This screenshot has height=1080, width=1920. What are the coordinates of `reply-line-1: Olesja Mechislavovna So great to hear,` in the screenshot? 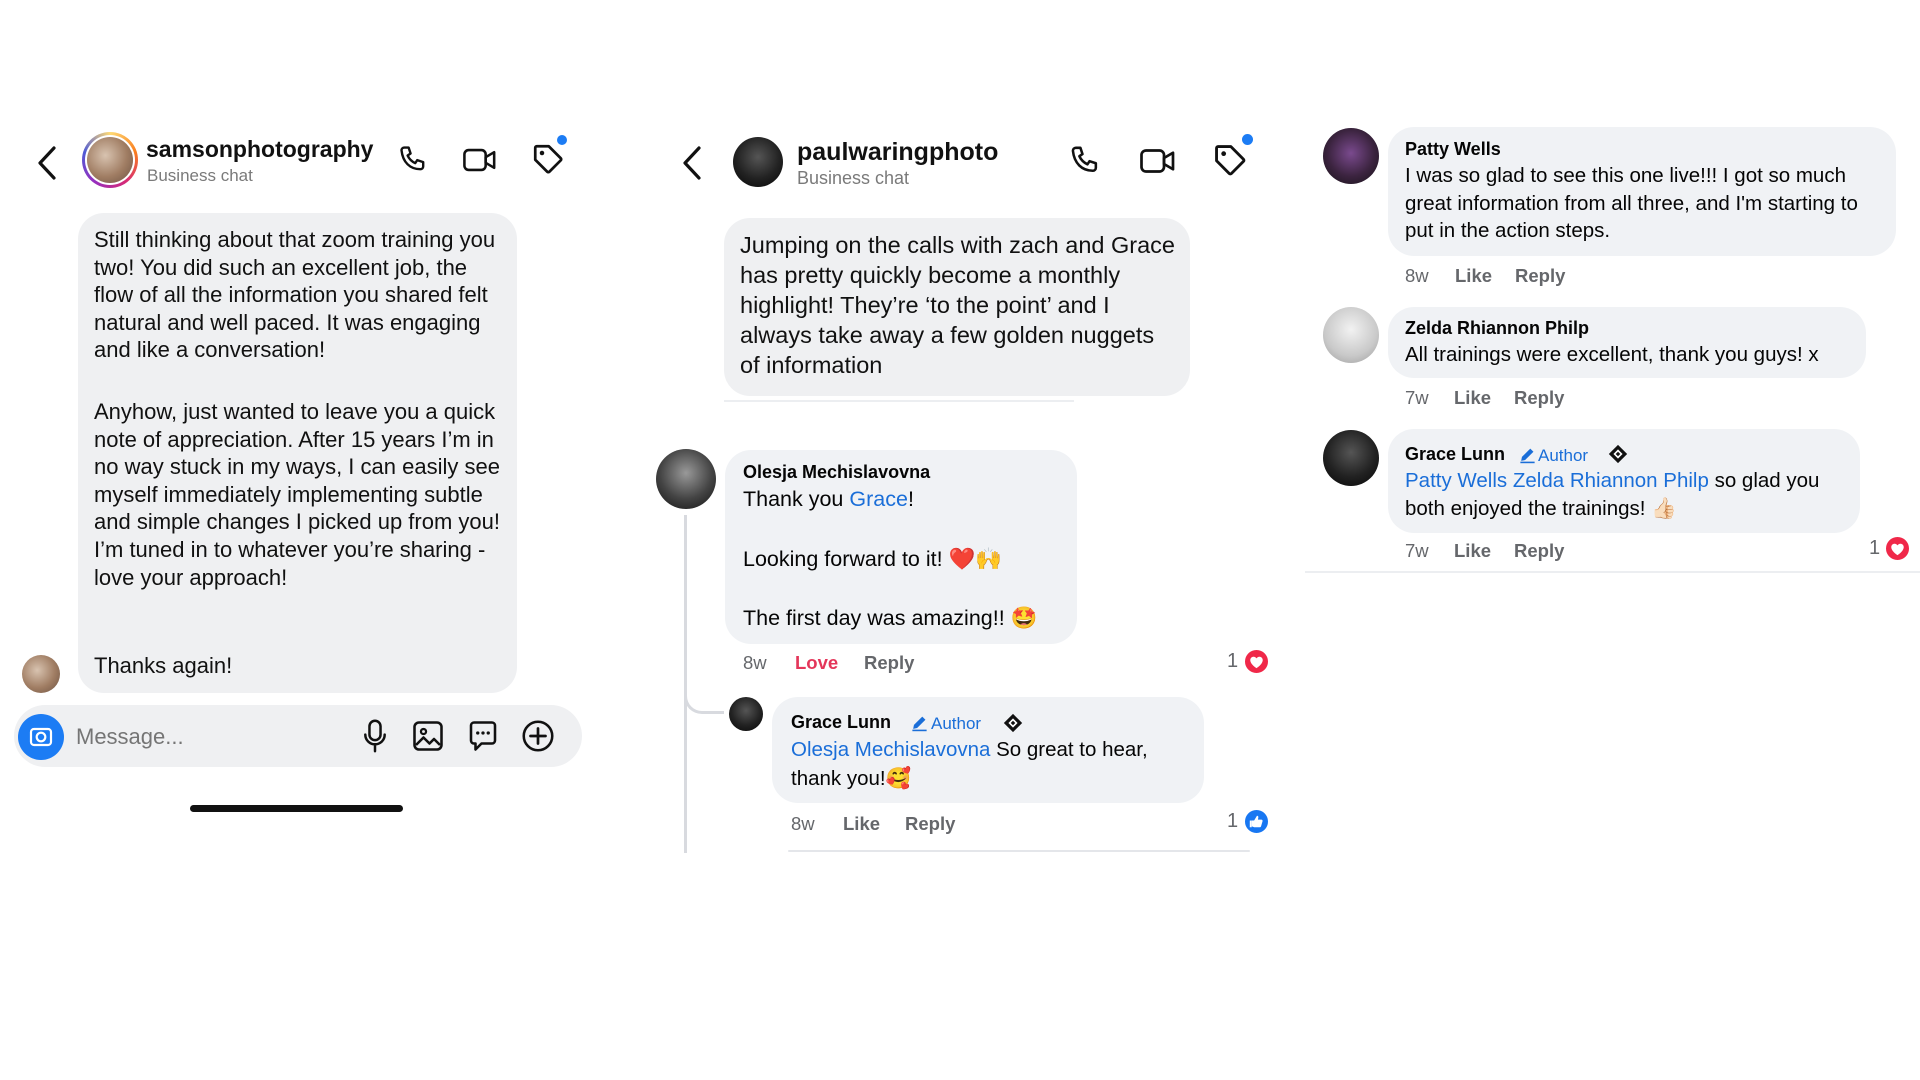 It's located at (969, 750).